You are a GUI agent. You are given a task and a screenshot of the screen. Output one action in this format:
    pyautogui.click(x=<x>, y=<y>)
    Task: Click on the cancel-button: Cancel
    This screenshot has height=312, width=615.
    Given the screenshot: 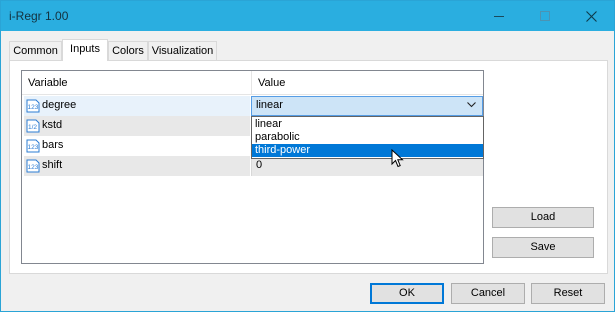 What is the action you would take?
    pyautogui.click(x=488, y=293)
    